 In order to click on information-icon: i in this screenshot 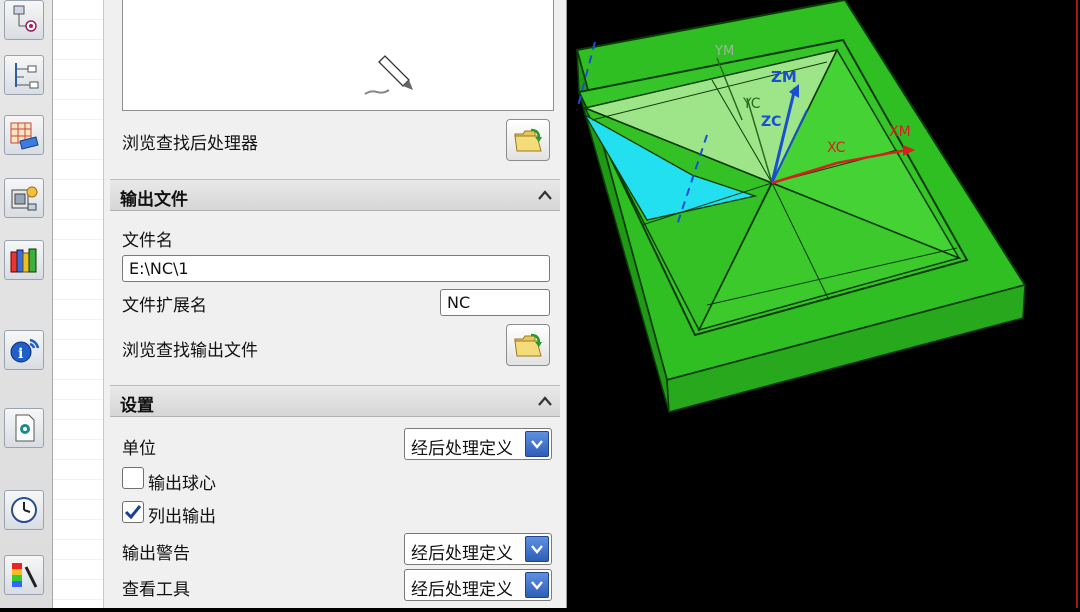, I will do `click(25, 350)`.